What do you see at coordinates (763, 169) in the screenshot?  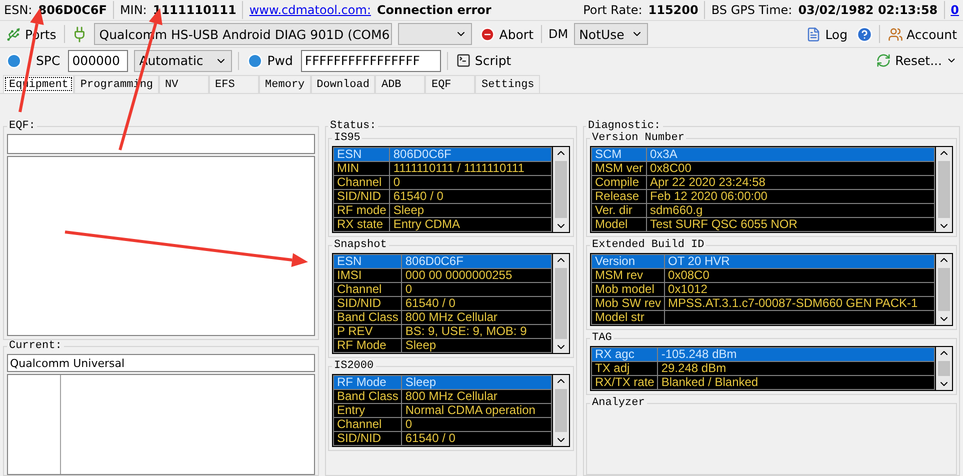 I see `table-row: MSM ver 0x8C00` at bounding box center [763, 169].